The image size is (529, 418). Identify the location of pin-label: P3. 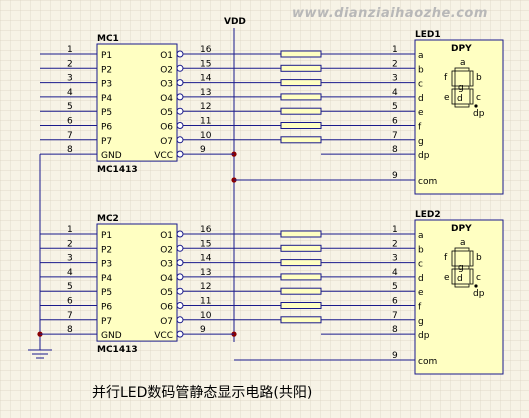
(106, 265).